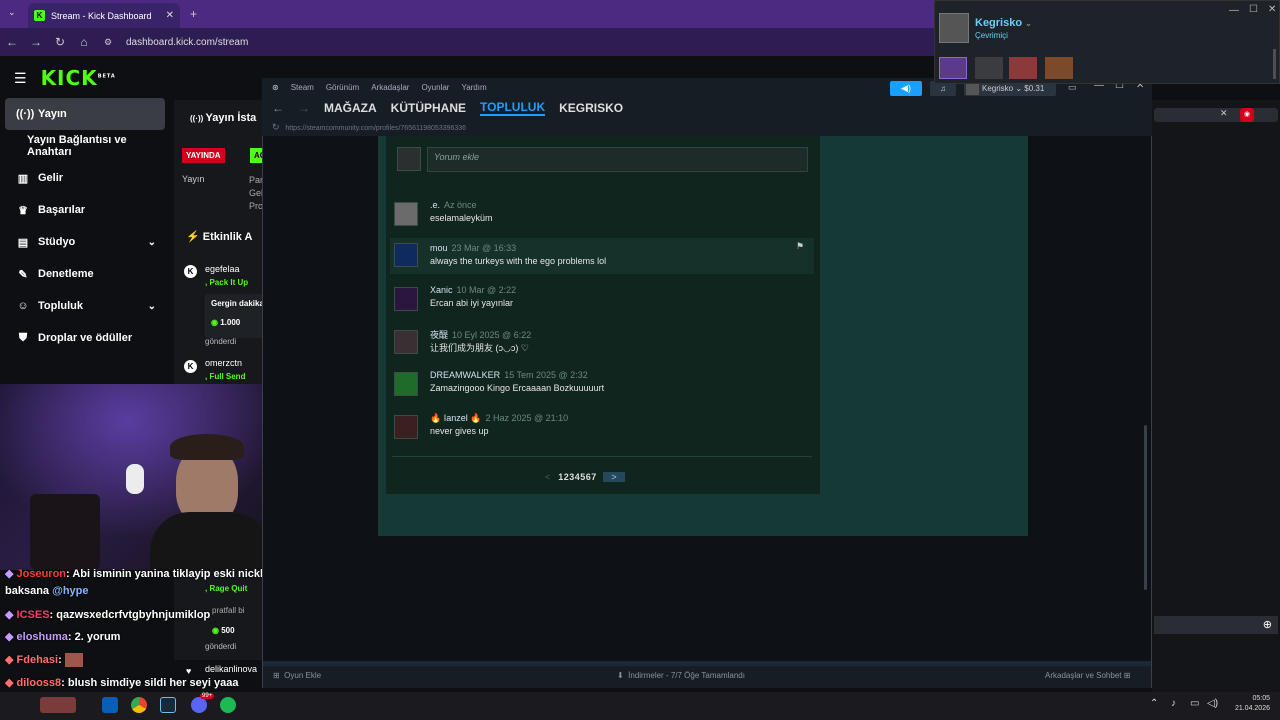  What do you see at coordinates (439, 248) in the screenshot?
I see `author-name: mou` at bounding box center [439, 248].